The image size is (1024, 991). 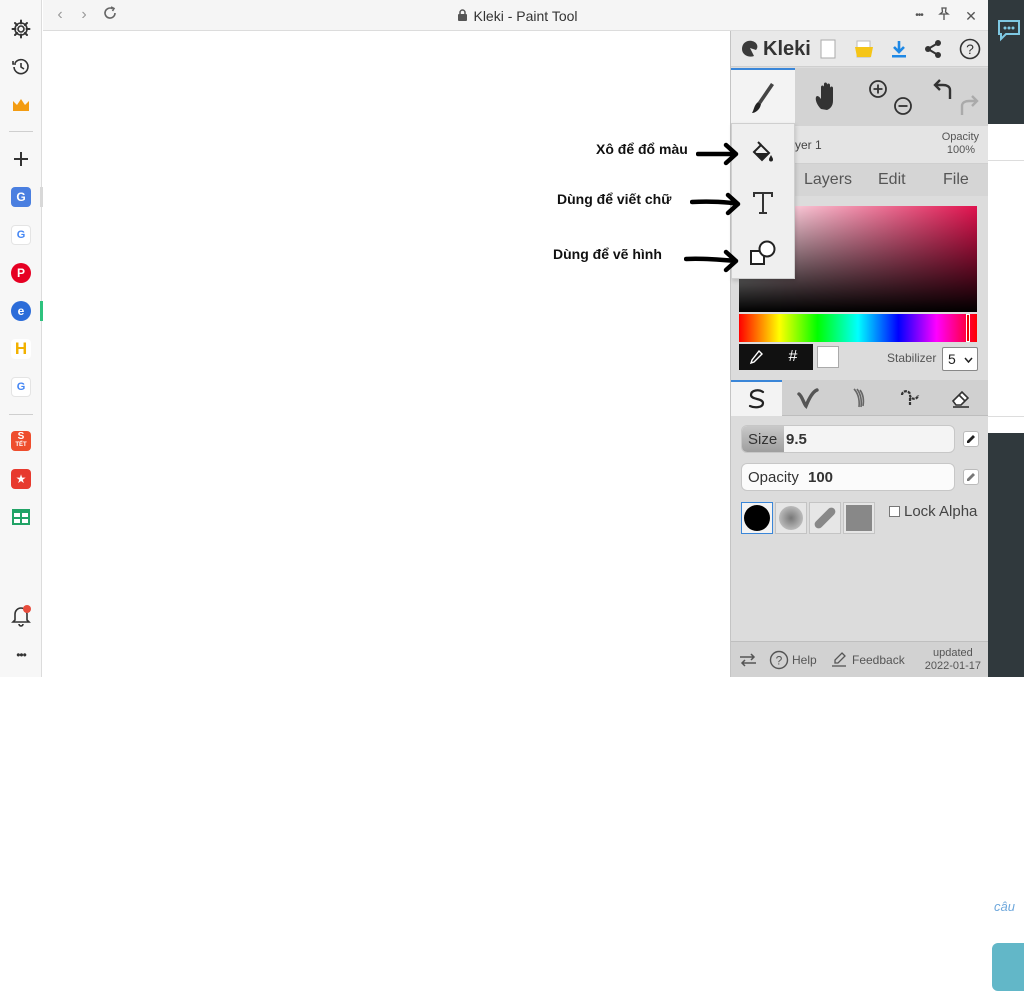 I want to click on settings-gear-icon, so click(x=21, y=29).